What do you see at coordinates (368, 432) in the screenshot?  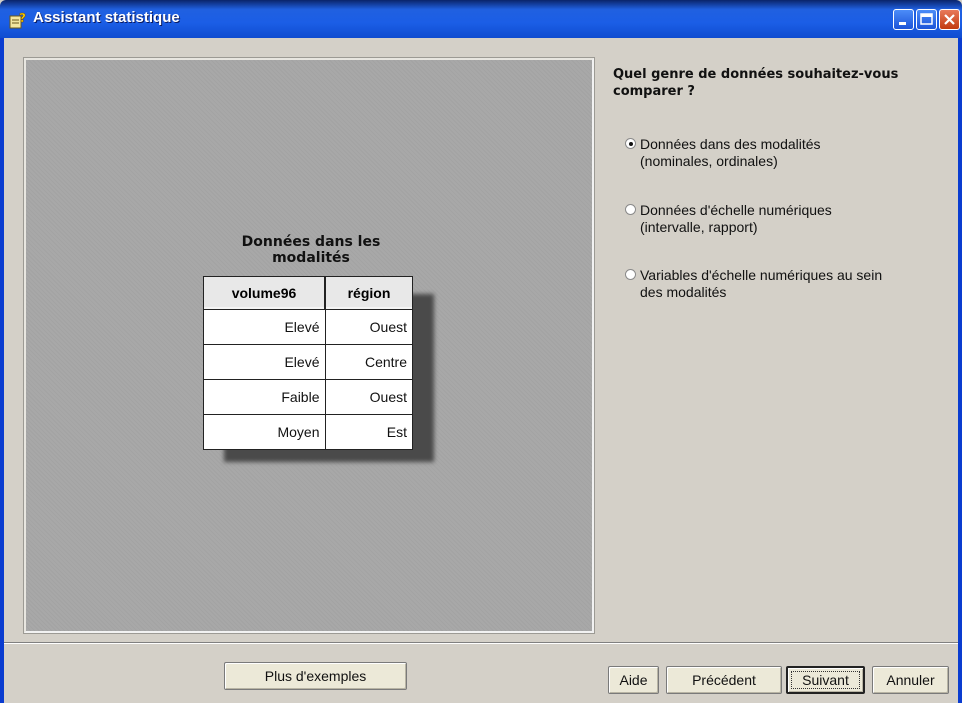 I see `table-cell: Est` at bounding box center [368, 432].